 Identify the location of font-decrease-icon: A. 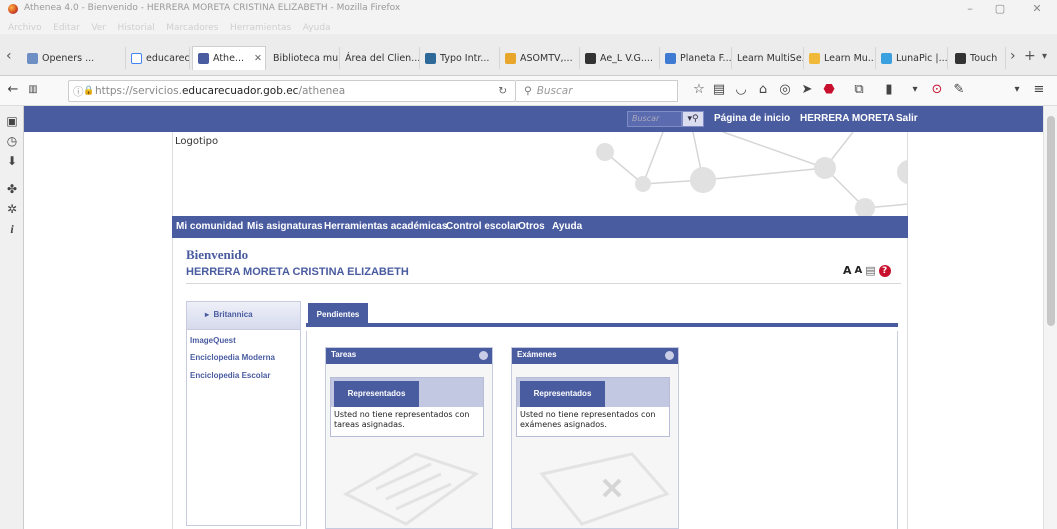
(859, 270).